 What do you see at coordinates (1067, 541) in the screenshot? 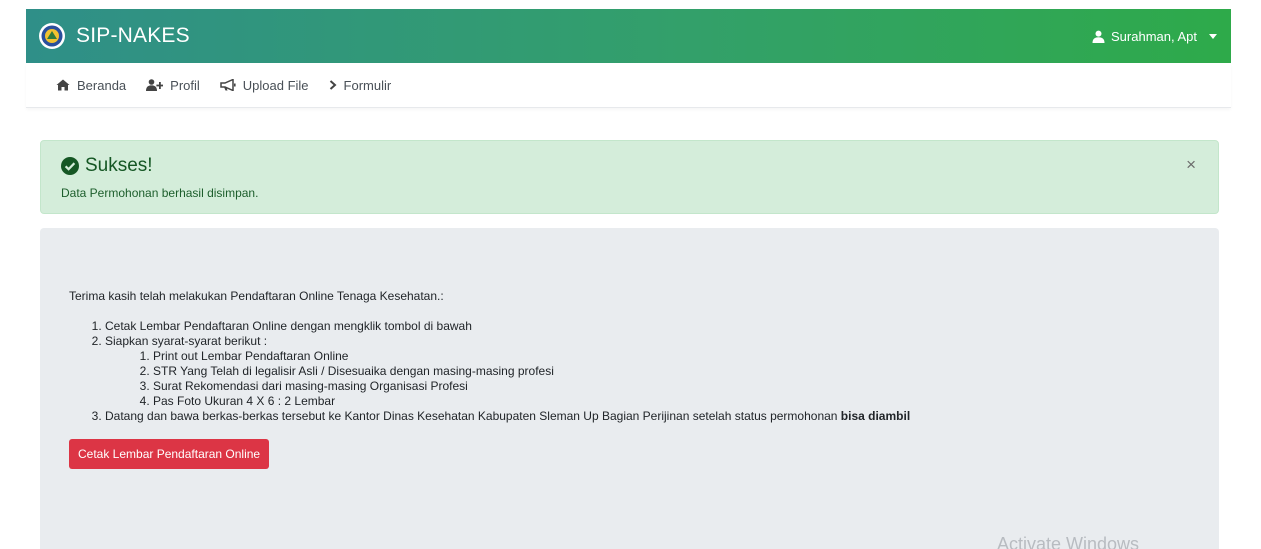
I see `activate-windows-watermark: Activate Windows` at bounding box center [1067, 541].